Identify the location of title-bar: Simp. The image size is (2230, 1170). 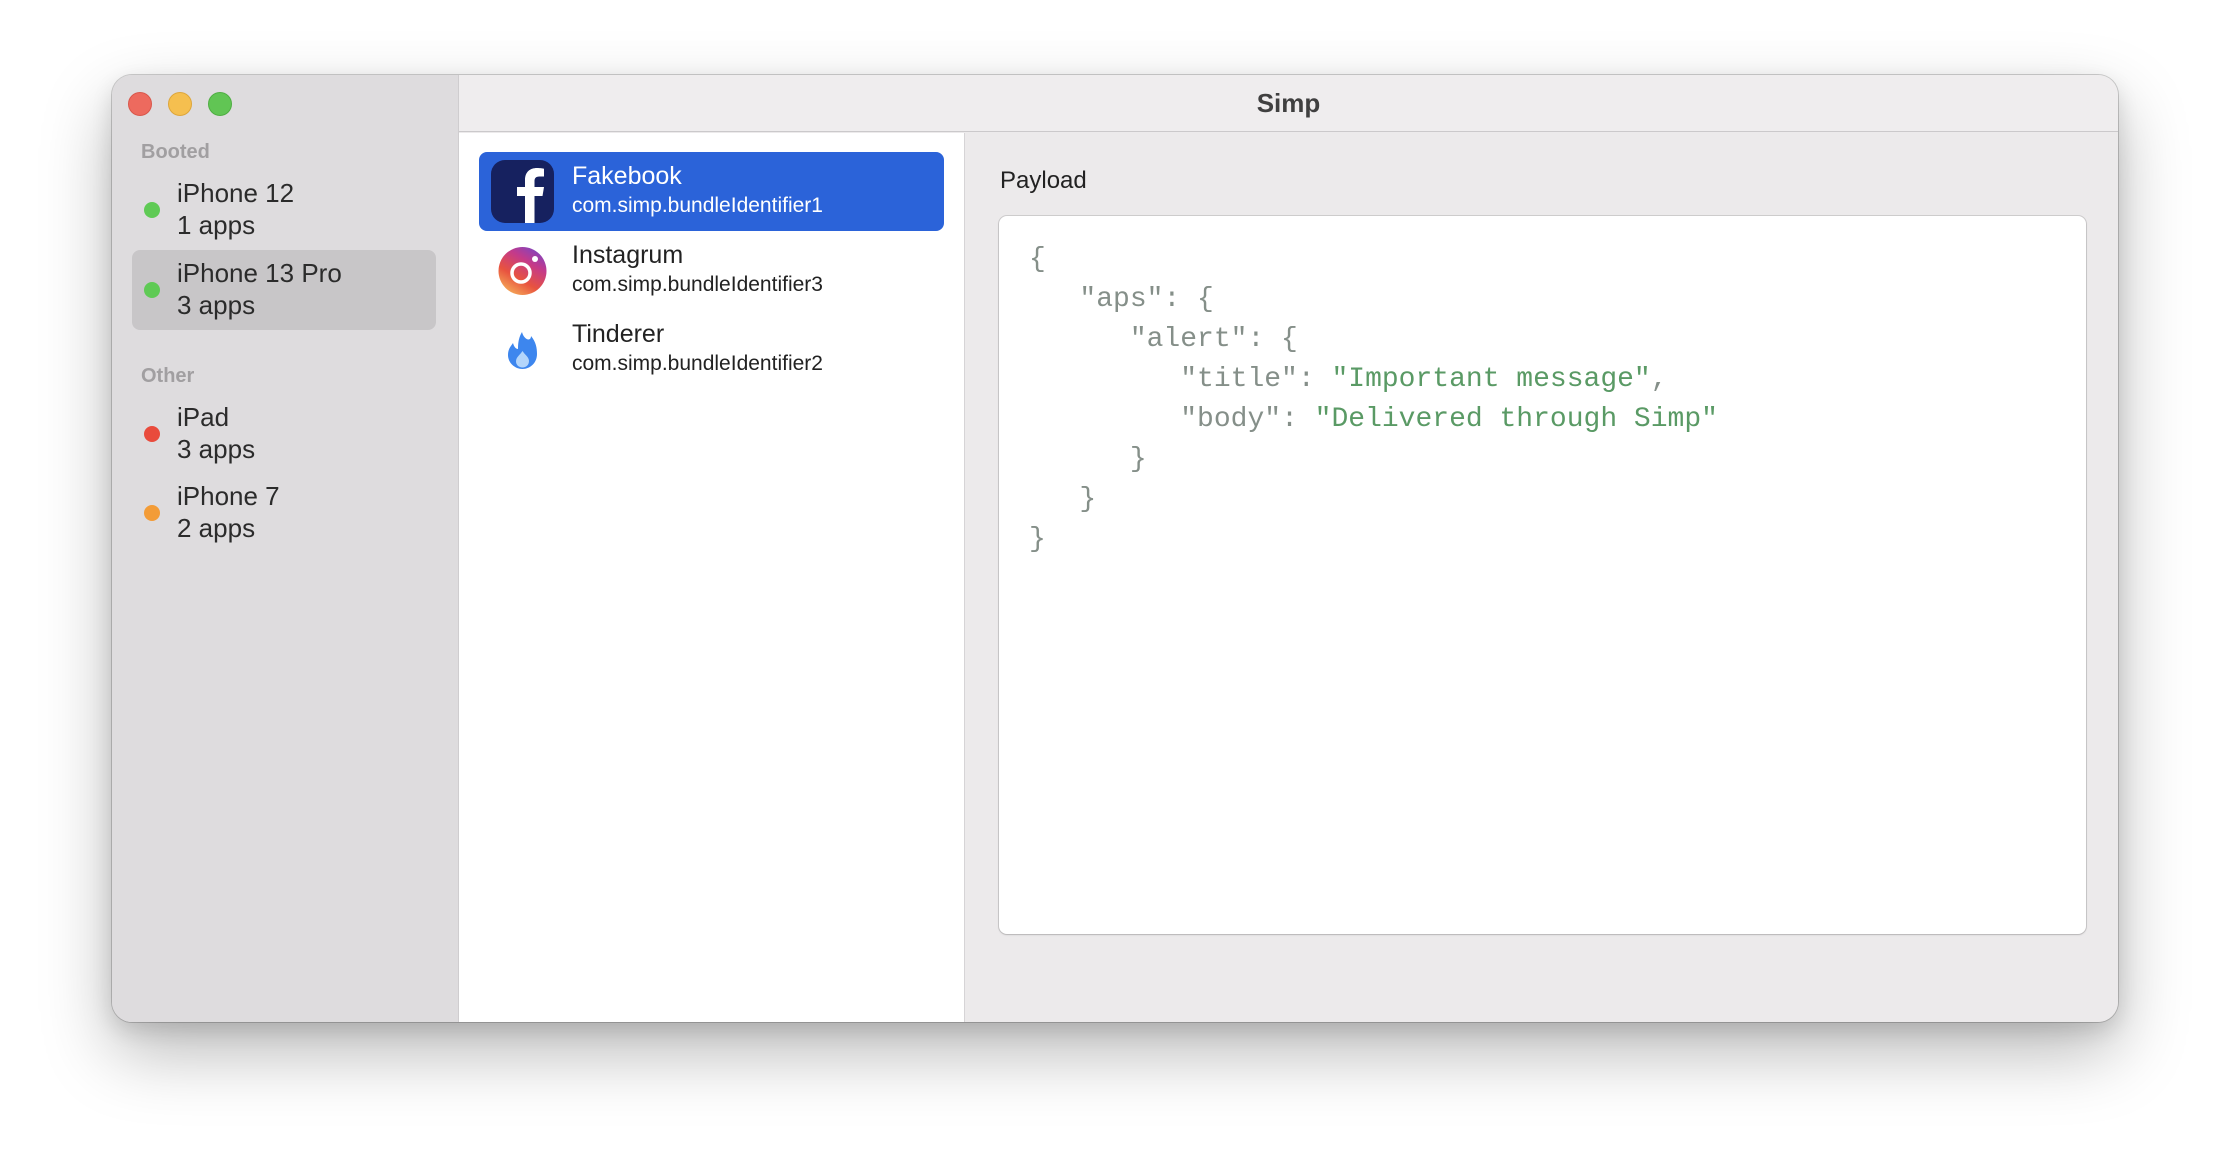
(1288, 103).